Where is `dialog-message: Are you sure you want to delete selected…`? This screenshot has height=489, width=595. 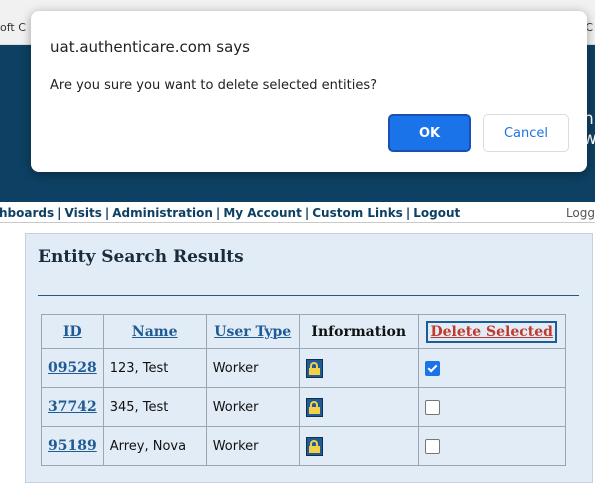 dialog-message: Are you sure you want to delete selected… is located at coordinates (213, 85).